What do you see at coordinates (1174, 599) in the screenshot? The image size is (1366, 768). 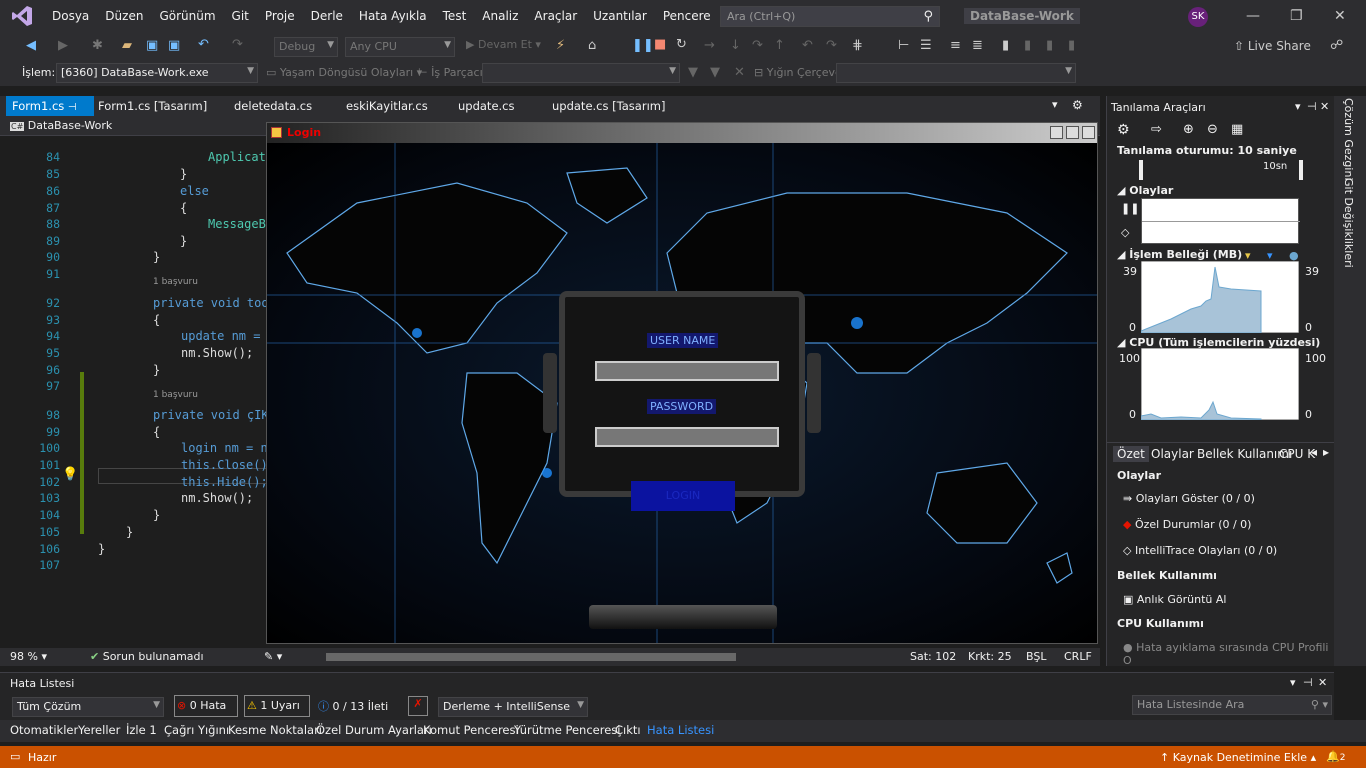 I see `take-snapshot-button: ▣ Anlık Görüntü Al` at bounding box center [1174, 599].